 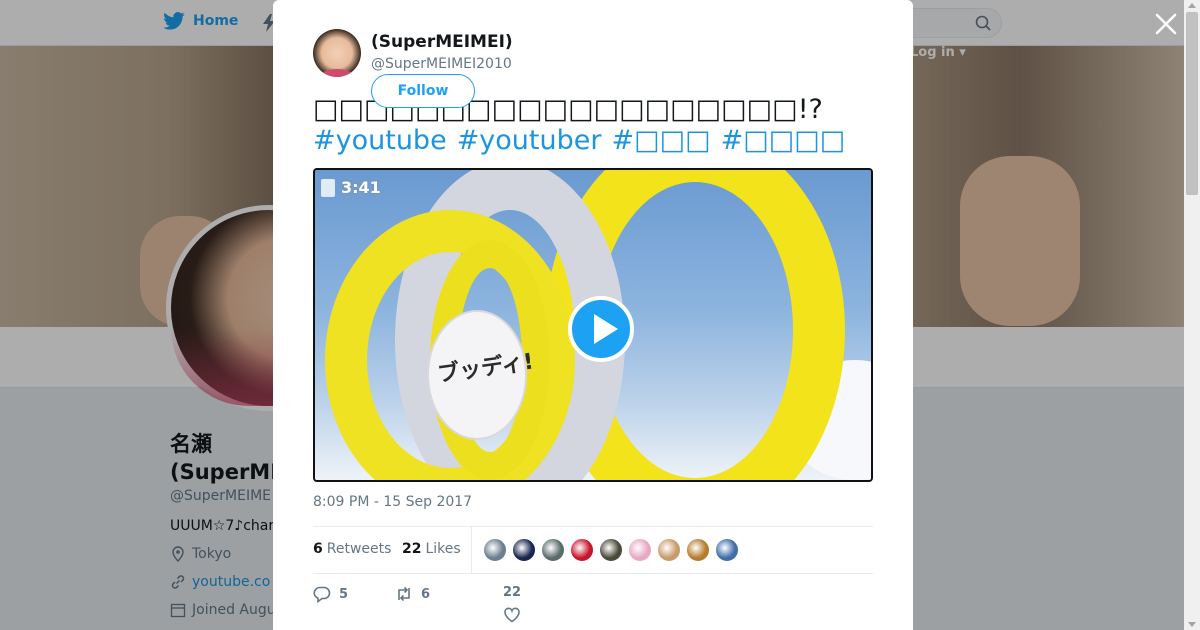 I want to click on likers-avatars, so click(x=611, y=550).